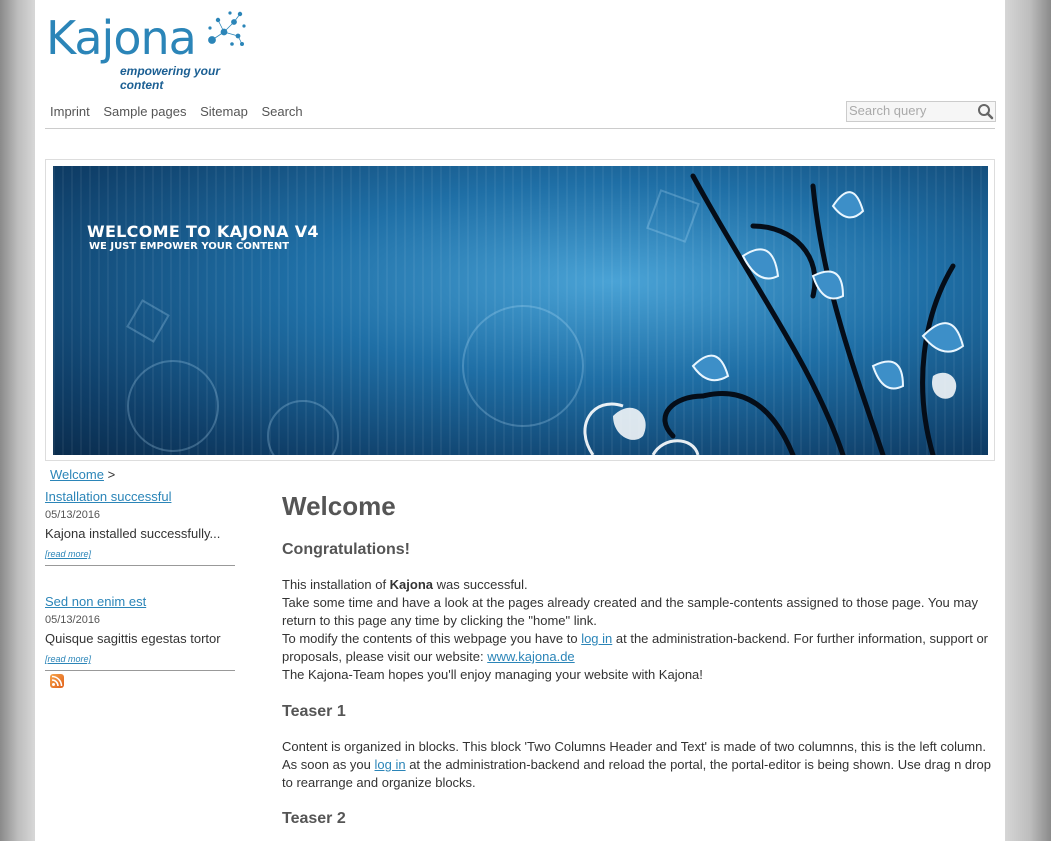  Describe the element at coordinates (133, 638) in the screenshot. I see `news-teaser: Quisque sagittis egestas tortor` at that location.